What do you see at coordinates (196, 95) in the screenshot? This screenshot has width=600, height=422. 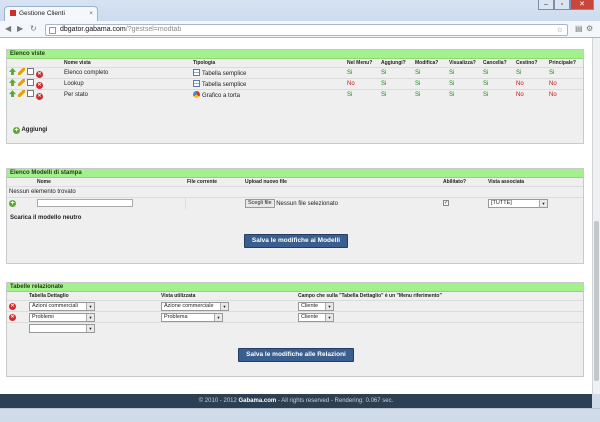 I see `pie-chart-icon` at bounding box center [196, 95].